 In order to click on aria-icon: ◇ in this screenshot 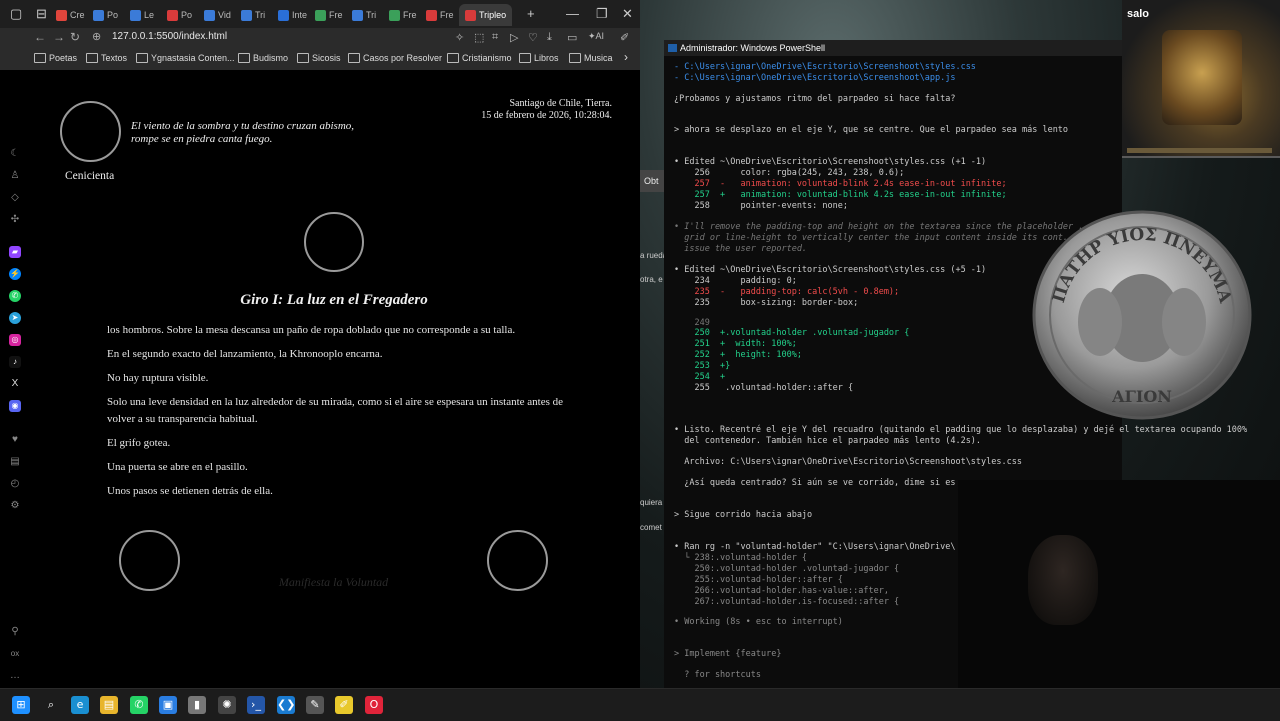, I will do `click(15, 198)`.